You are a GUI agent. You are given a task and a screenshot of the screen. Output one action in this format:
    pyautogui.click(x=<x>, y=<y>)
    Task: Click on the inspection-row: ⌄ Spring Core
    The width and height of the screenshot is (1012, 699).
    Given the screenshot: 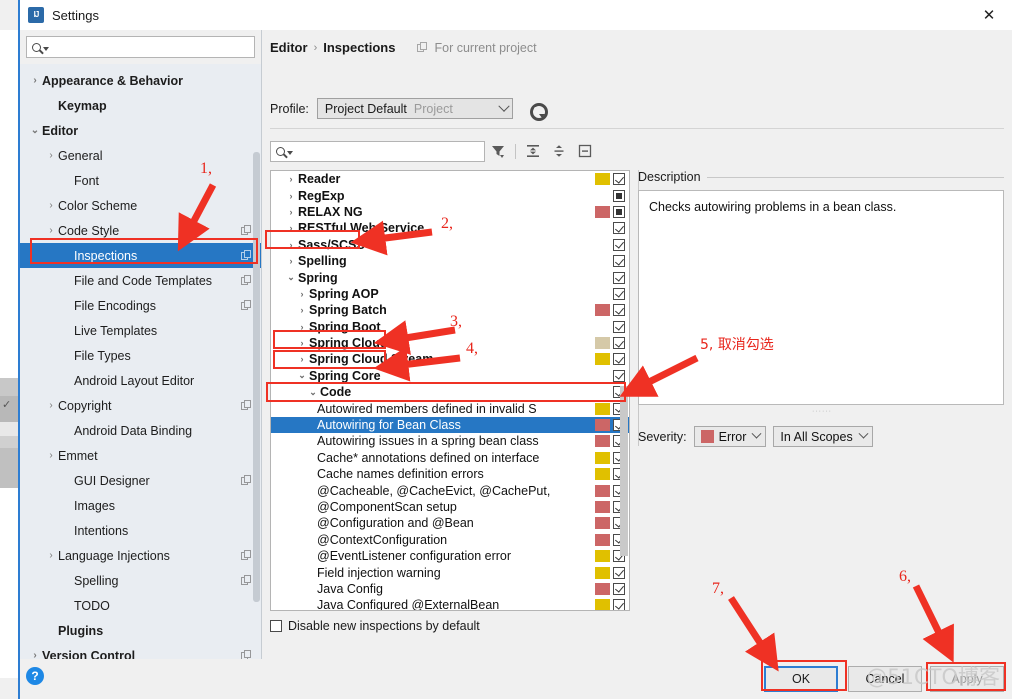 What is the action you would take?
    pyautogui.click(x=450, y=376)
    